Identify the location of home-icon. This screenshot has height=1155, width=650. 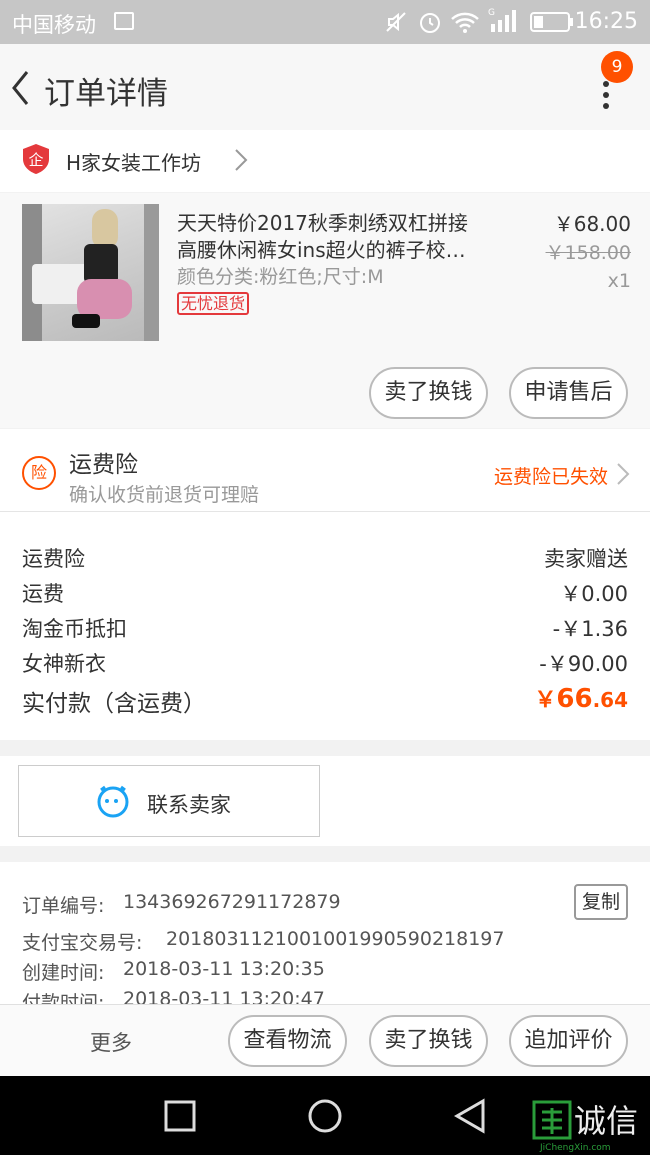
(325, 1116).